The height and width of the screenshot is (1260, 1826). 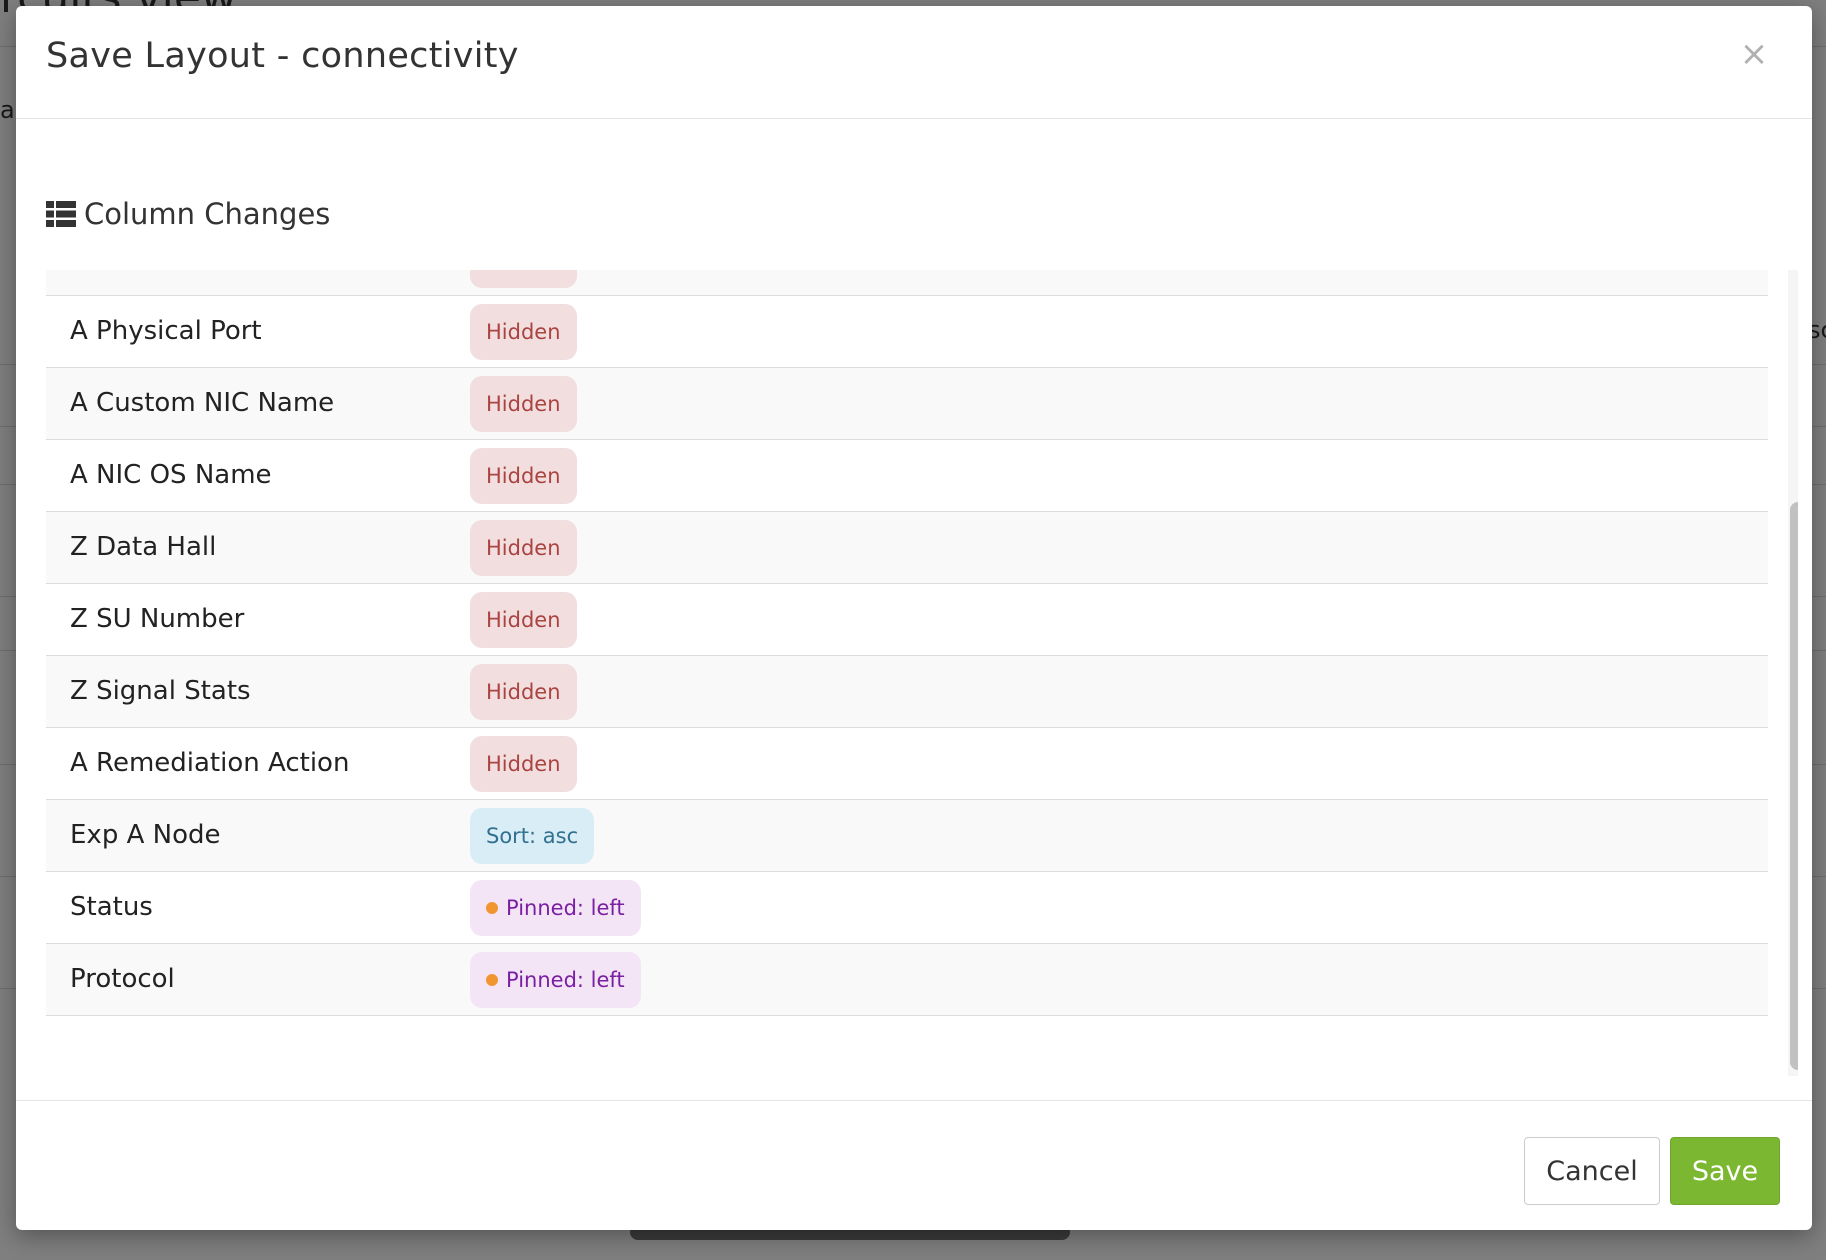 What do you see at coordinates (207, 214) in the screenshot?
I see `section-heading-label: Column Changes` at bounding box center [207, 214].